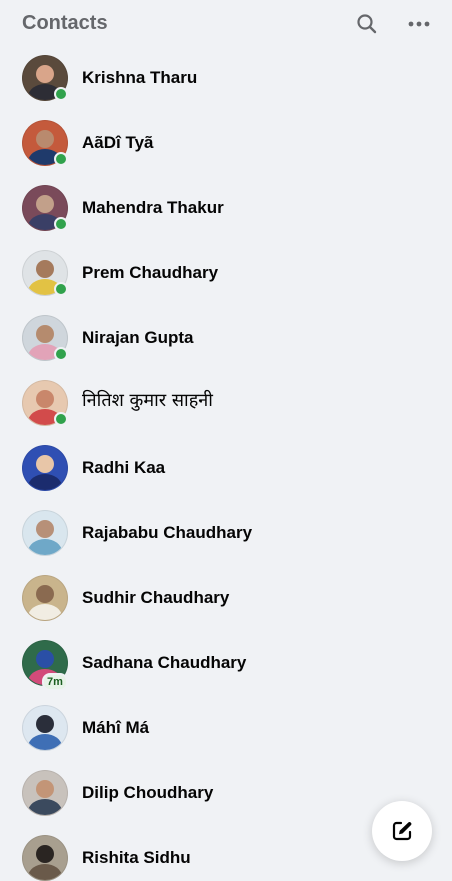 This screenshot has width=452, height=881. Describe the element at coordinates (164, 662) in the screenshot. I see `contact-name: Sadhana Chaudhary` at that location.